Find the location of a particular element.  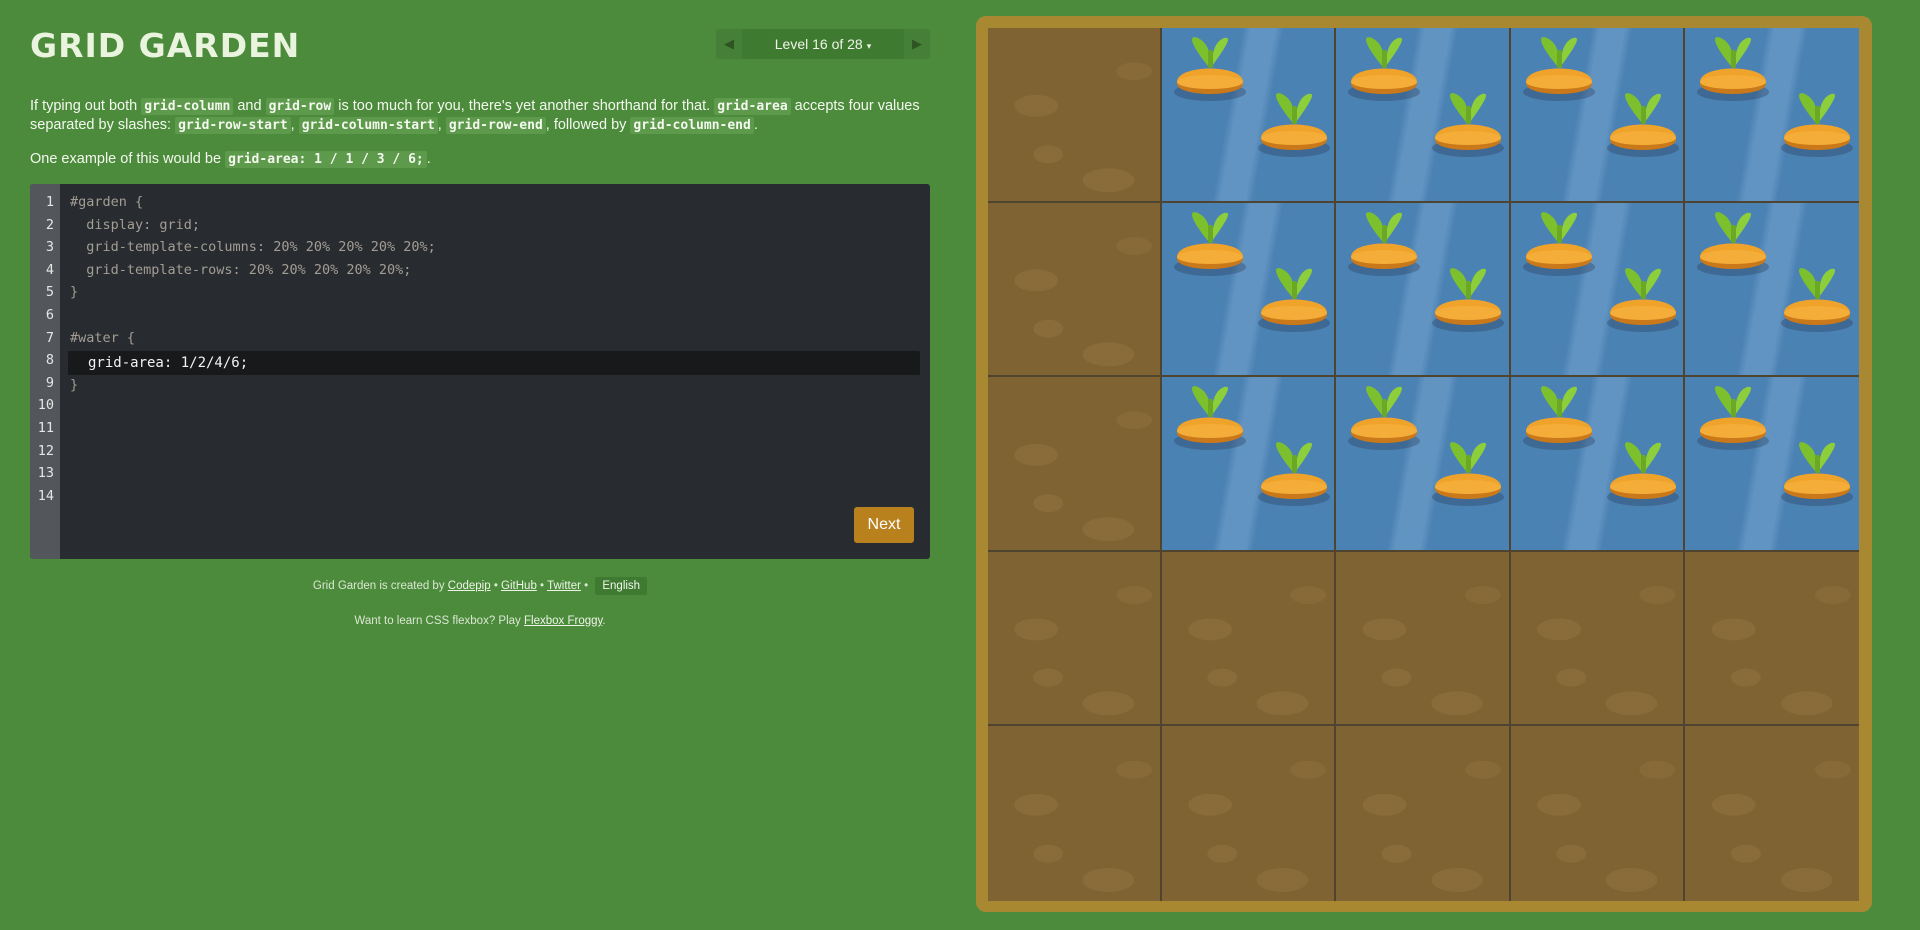

line-number: 5 is located at coordinates (49, 292).